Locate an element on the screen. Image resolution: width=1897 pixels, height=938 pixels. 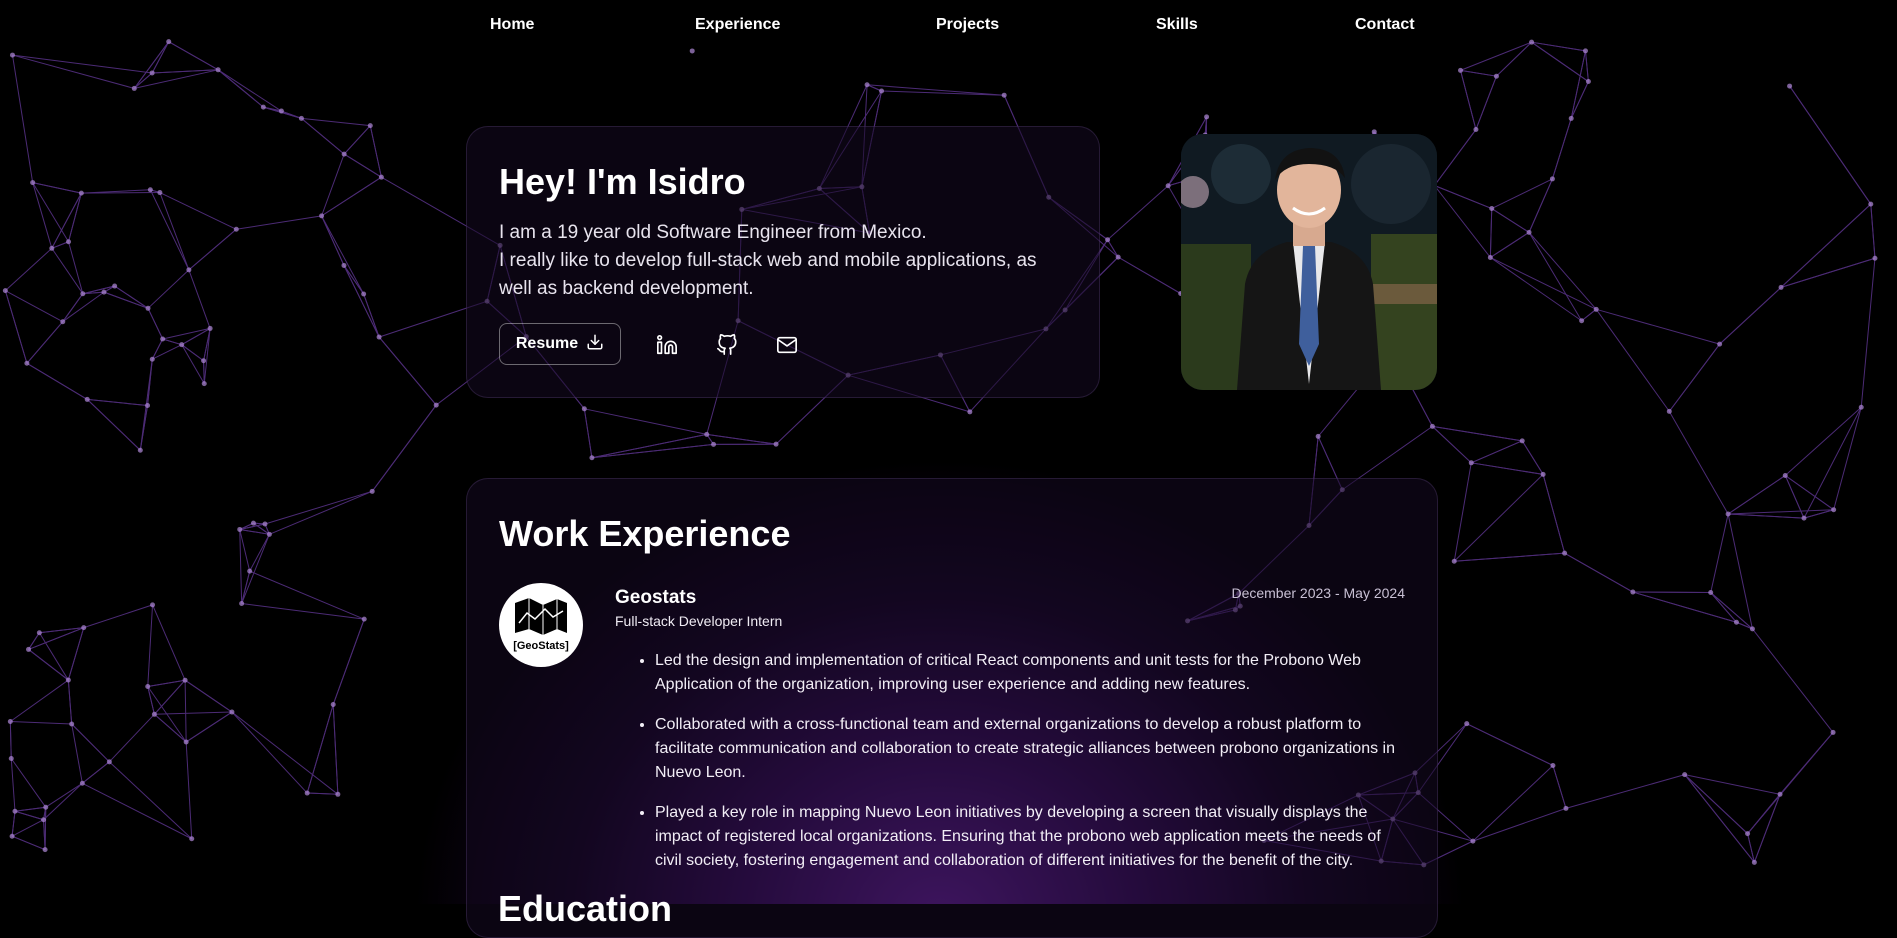
nav-contact: Contact is located at coordinates (1385, 25).